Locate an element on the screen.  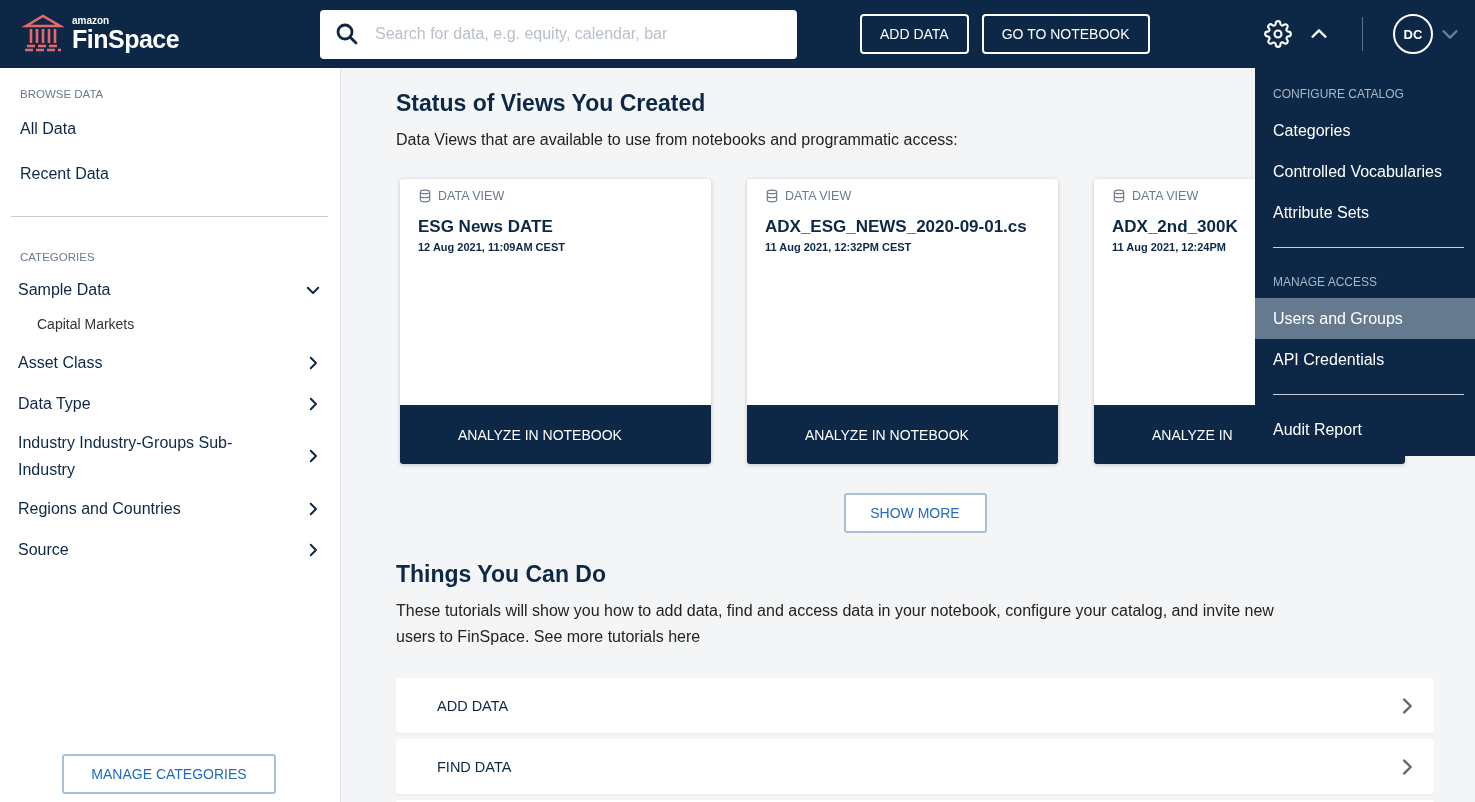
search-field: Search for data, e.g. equity, calendar, bar is located at coordinates (558, 34).